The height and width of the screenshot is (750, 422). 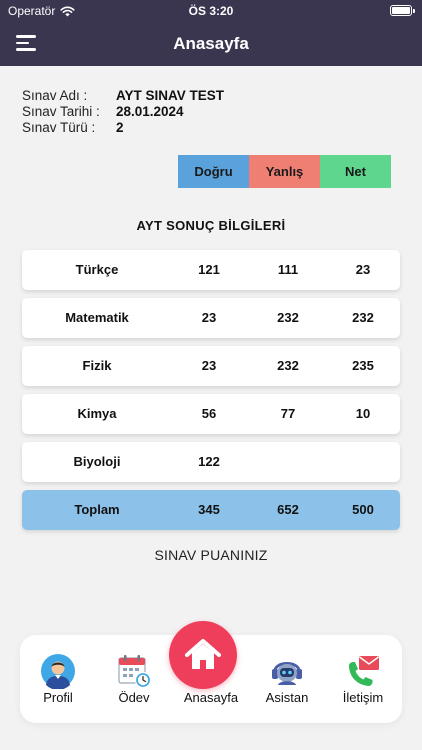 I want to click on exam-date-value: 28.01.2024, so click(x=150, y=111).